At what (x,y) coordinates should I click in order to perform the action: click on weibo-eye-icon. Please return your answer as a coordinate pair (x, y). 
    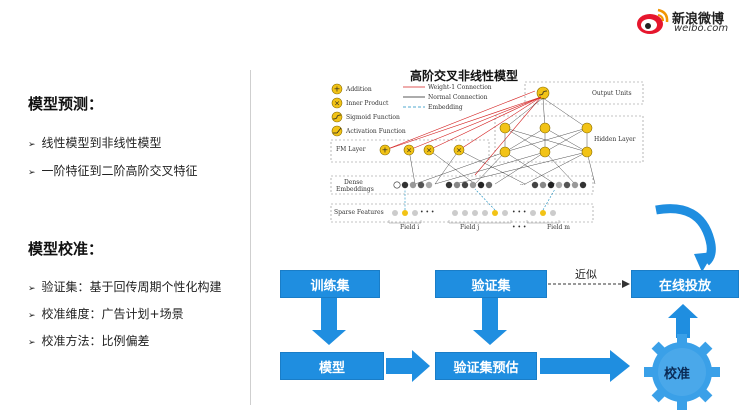
    Looking at the image, I should click on (653, 21).